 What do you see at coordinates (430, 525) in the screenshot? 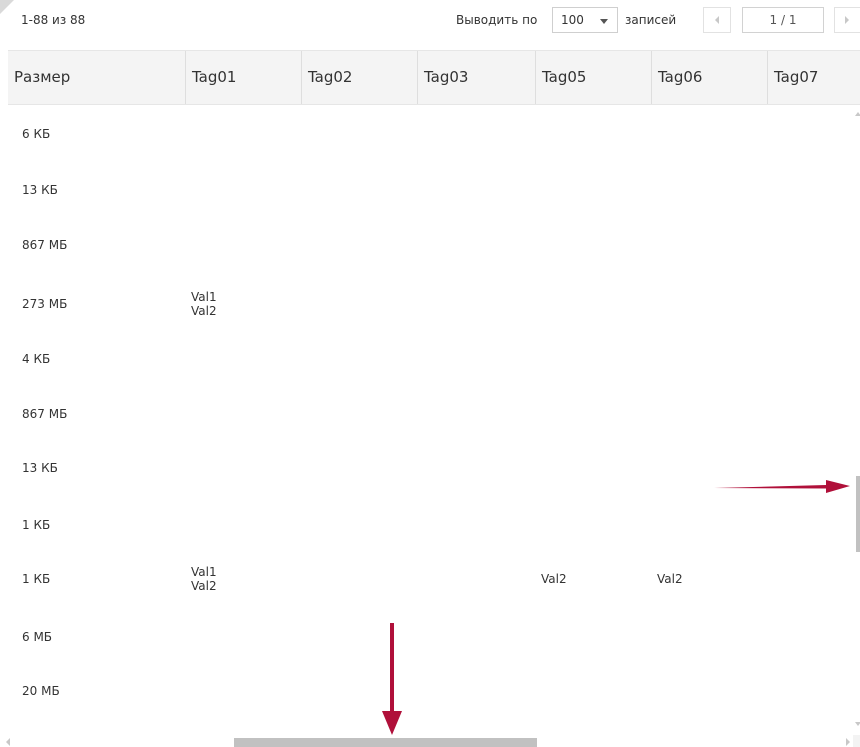
I see `table-row: 1 КБ` at bounding box center [430, 525].